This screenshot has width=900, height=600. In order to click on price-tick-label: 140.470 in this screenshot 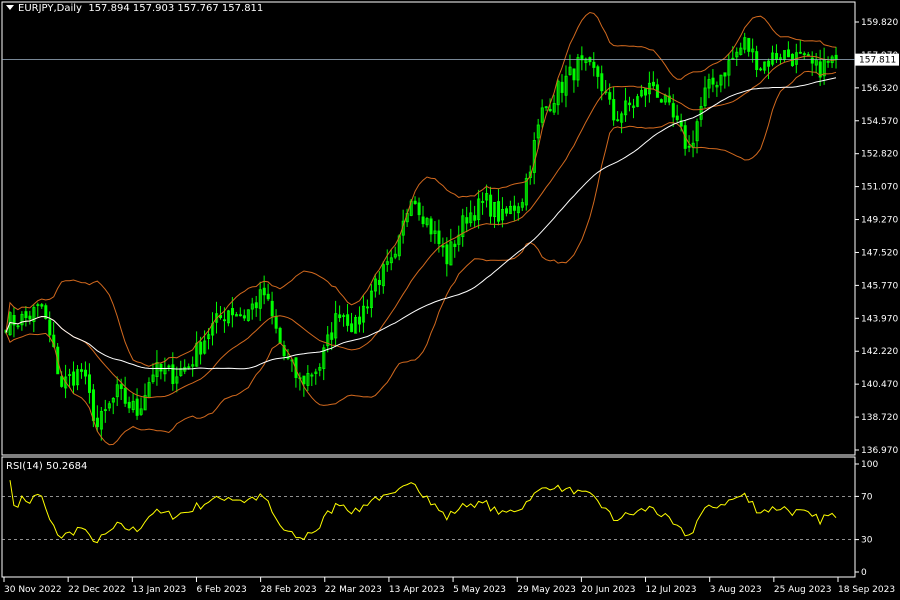, I will do `click(879, 385)`.